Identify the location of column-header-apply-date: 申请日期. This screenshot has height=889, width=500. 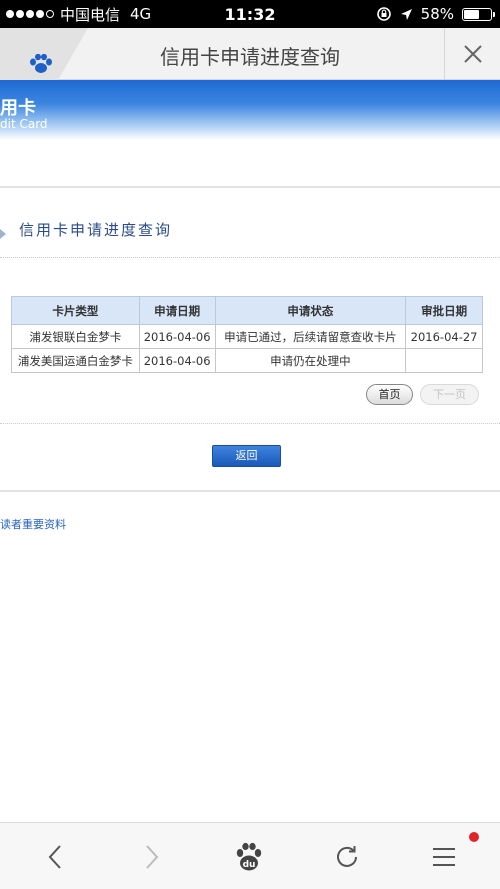
(177, 310).